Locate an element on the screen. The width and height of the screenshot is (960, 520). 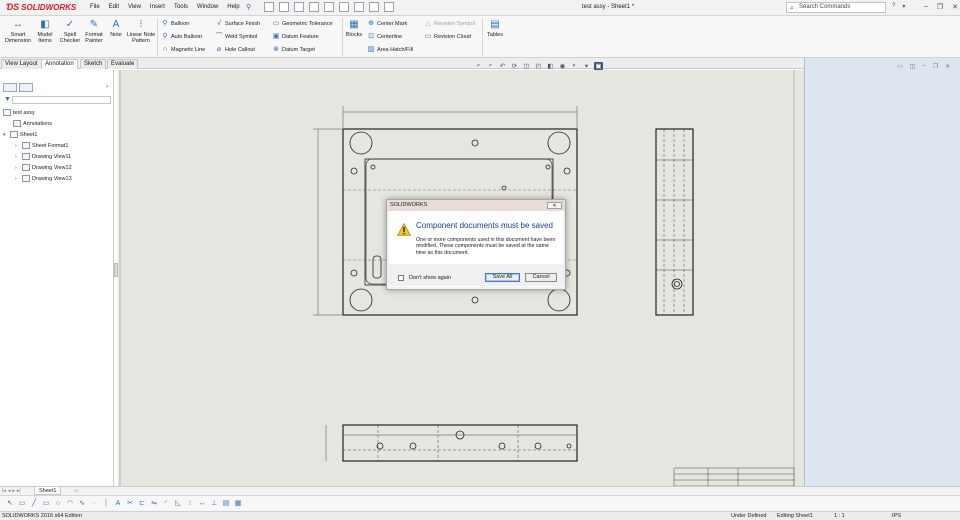
tree-item-sheet-format1: › Sheet Format1 is located at coordinates (41, 145).